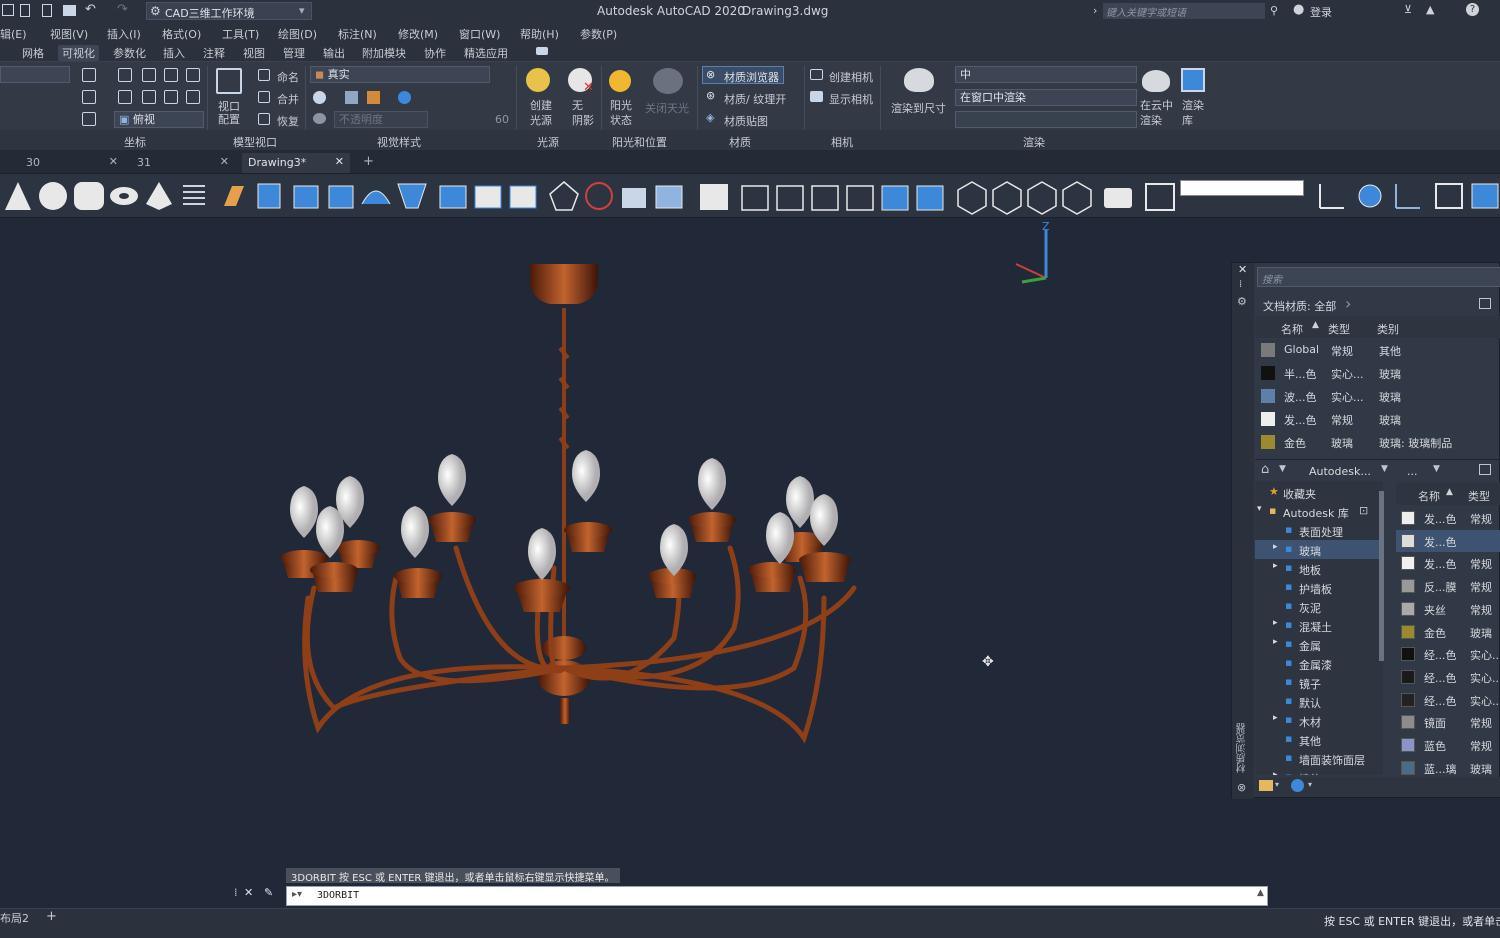  What do you see at coordinates (255, 142) in the screenshot?
I see `panel-title-model-viewports: 模型视口` at bounding box center [255, 142].